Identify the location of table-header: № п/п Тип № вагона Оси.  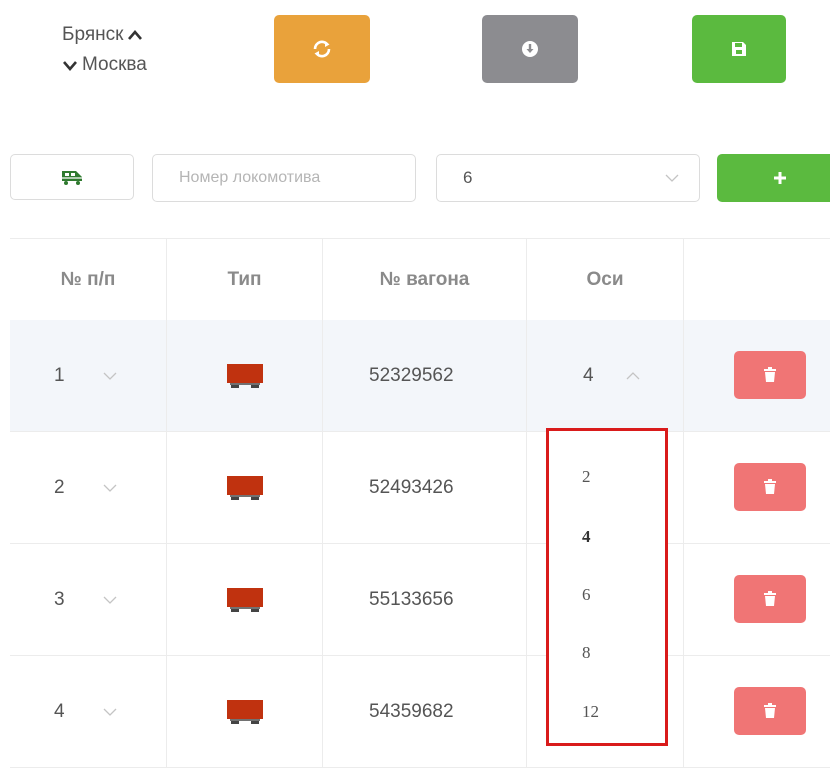
(420, 280).